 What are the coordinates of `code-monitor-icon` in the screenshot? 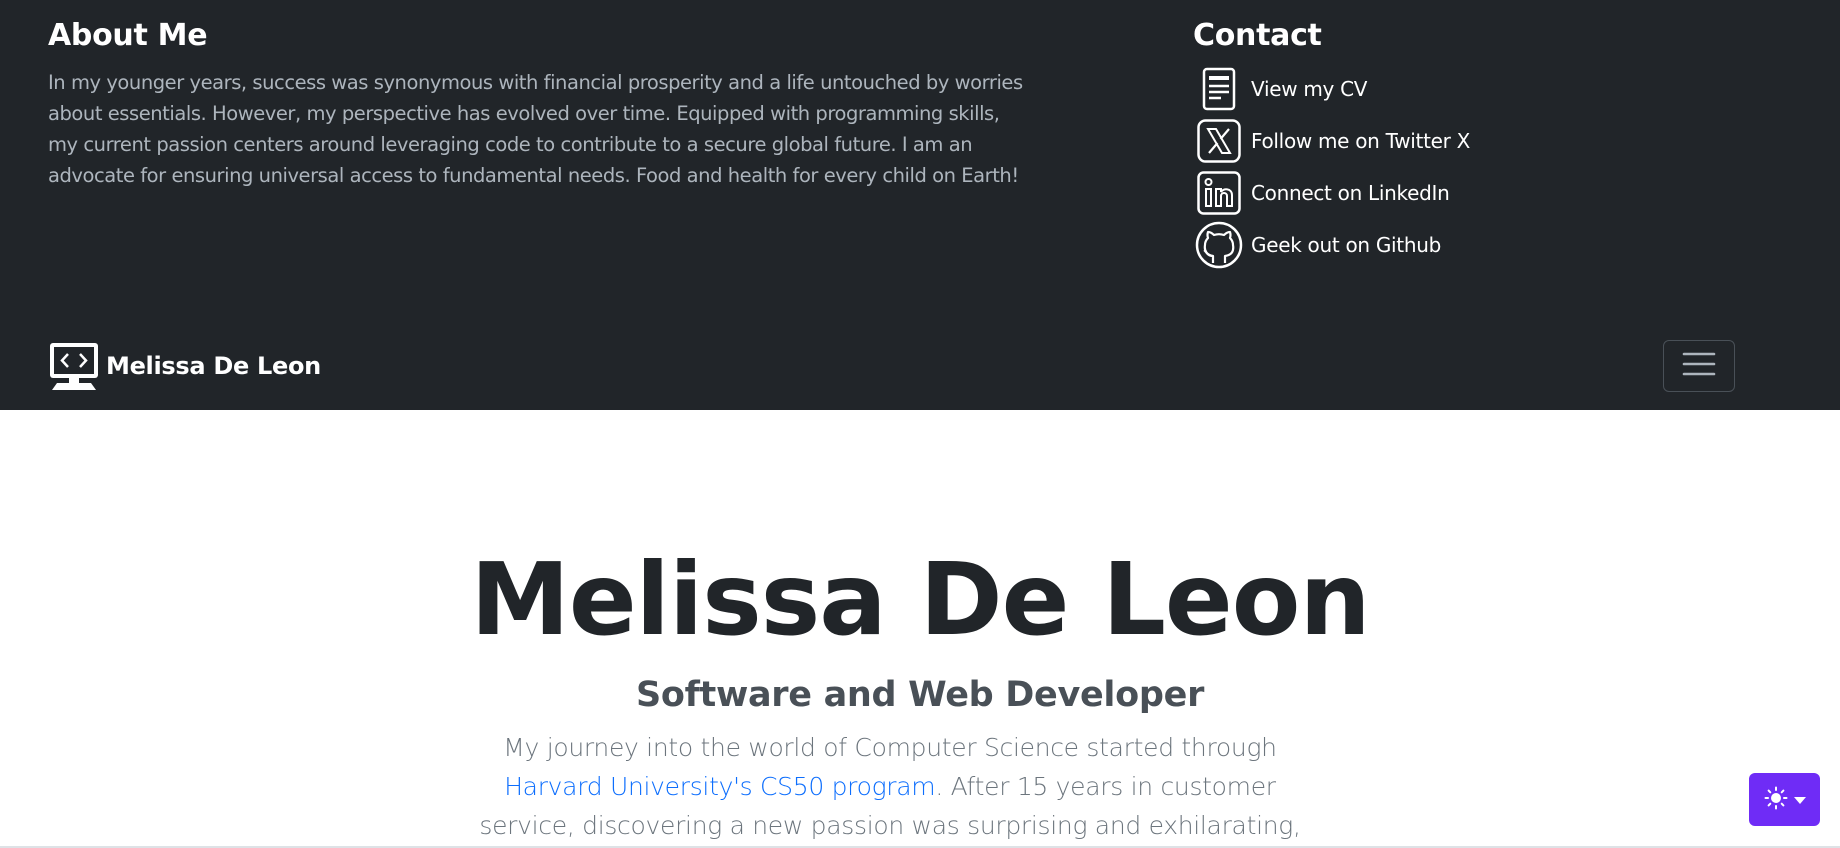 It's located at (74, 366).